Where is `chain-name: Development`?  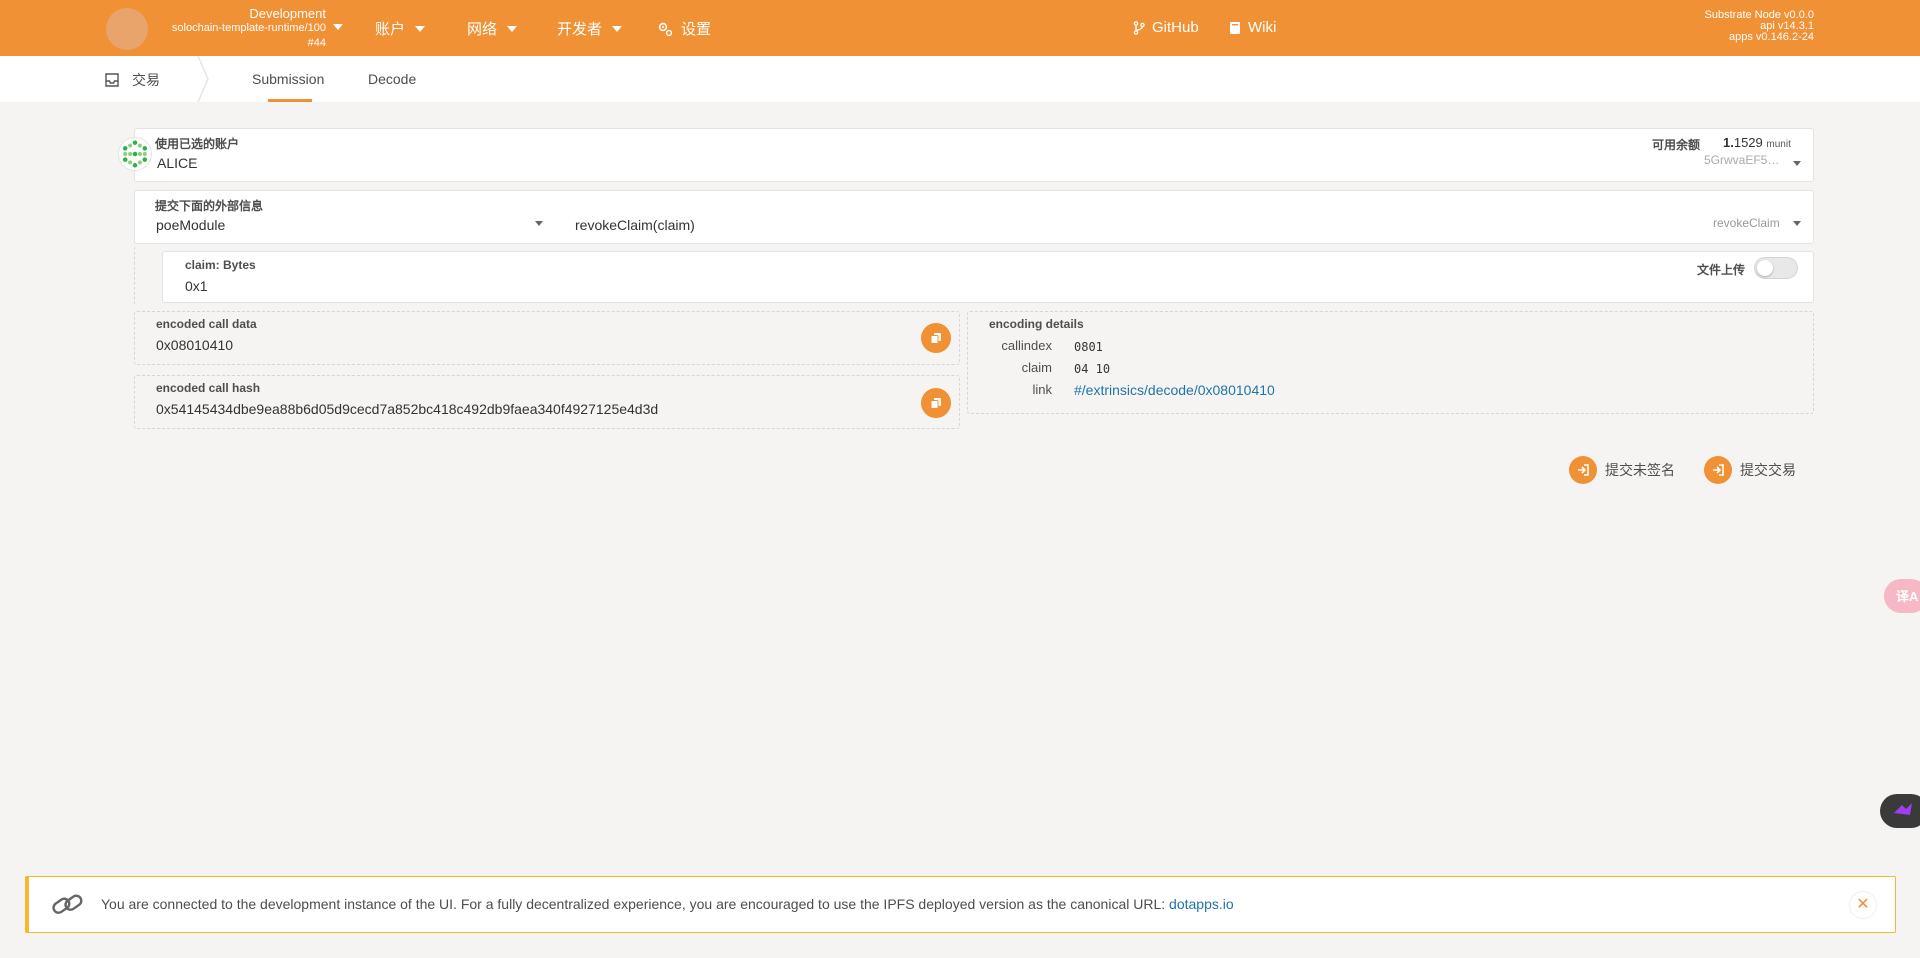
chain-name: Development is located at coordinates (287, 13).